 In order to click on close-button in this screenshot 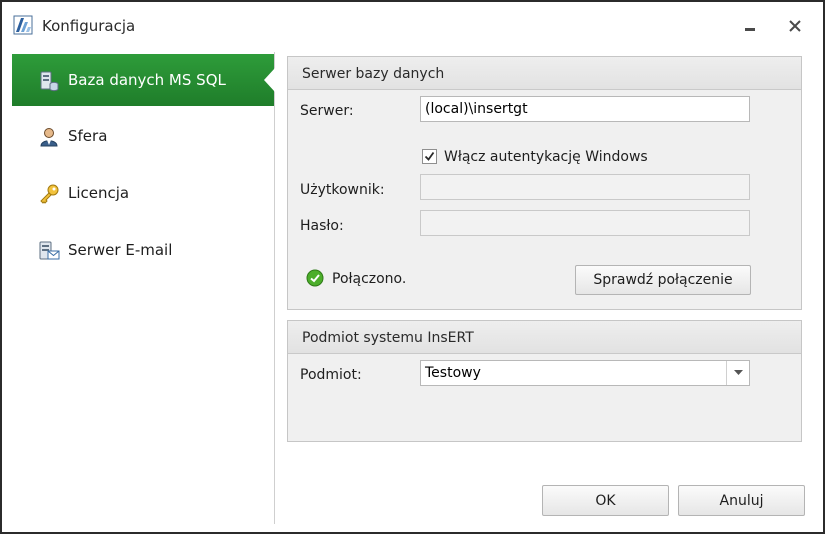, I will do `click(795, 26)`.